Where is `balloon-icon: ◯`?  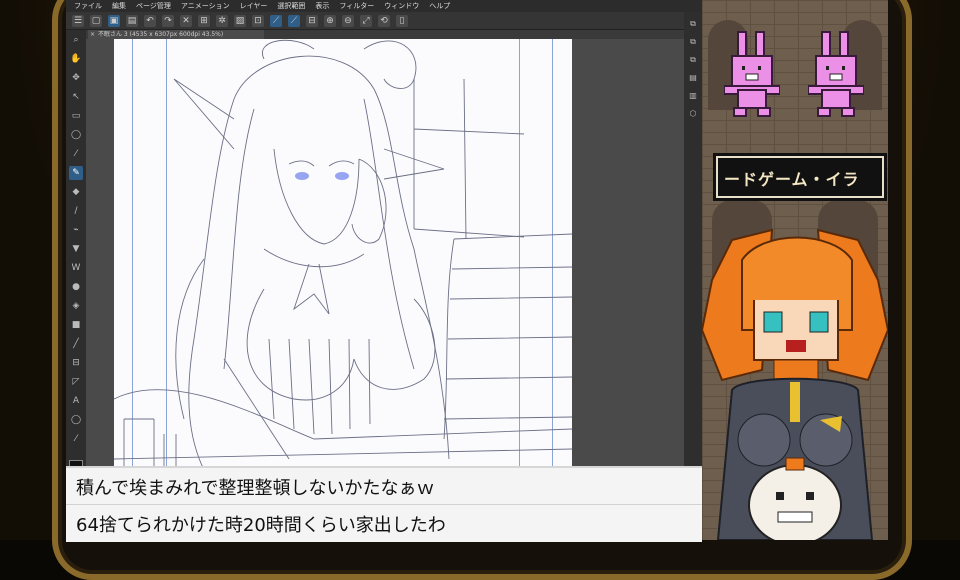
balloon-icon: ◯ is located at coordinates (76, 420).